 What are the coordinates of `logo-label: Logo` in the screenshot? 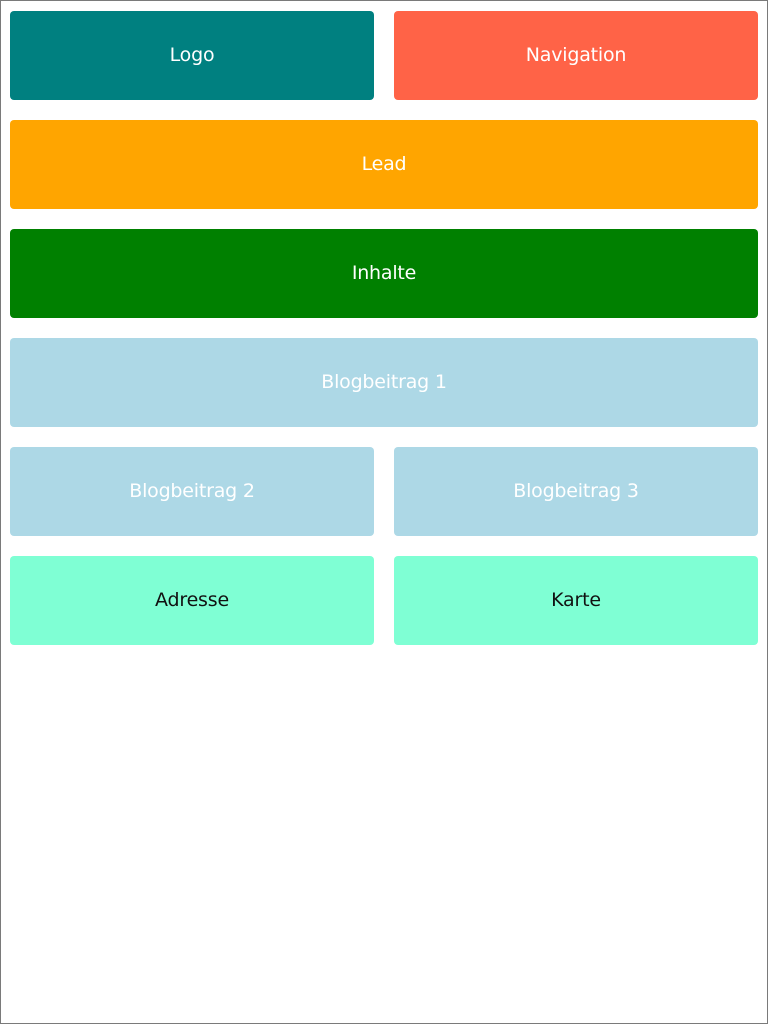 It's located at (192, 55).